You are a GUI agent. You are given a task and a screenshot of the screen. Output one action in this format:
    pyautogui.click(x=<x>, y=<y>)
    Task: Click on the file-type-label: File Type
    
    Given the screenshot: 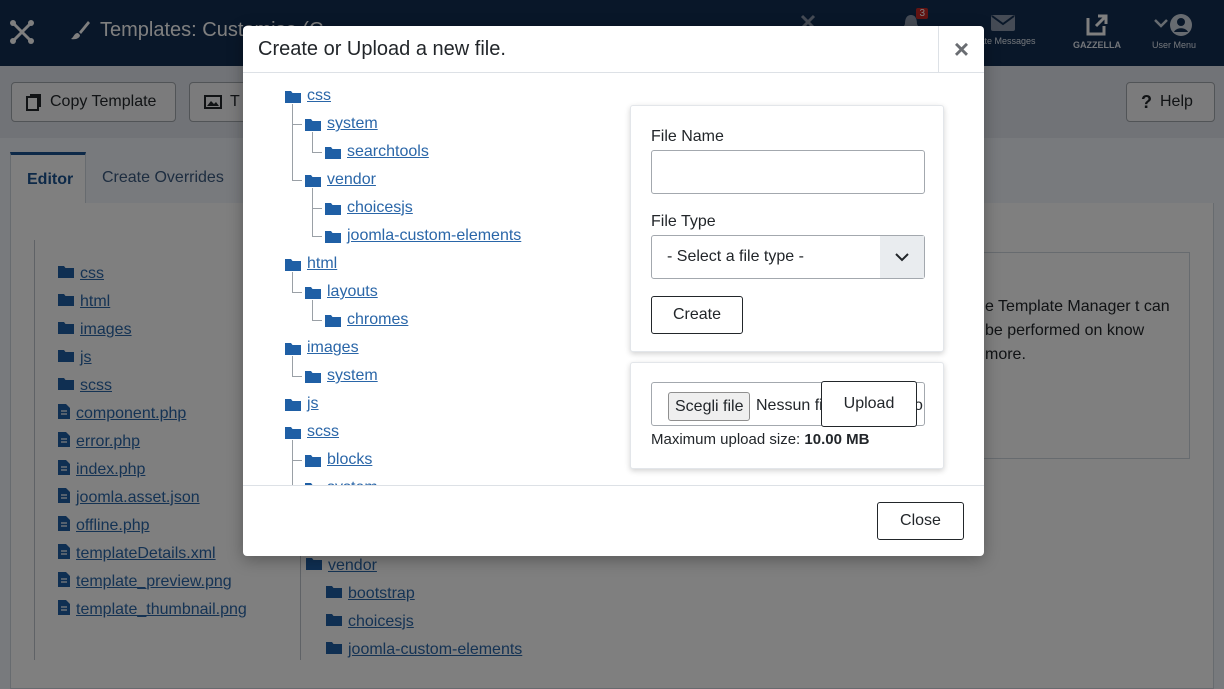 What is the action you would take?
    pyautogui.click(x=683, y=221)
    